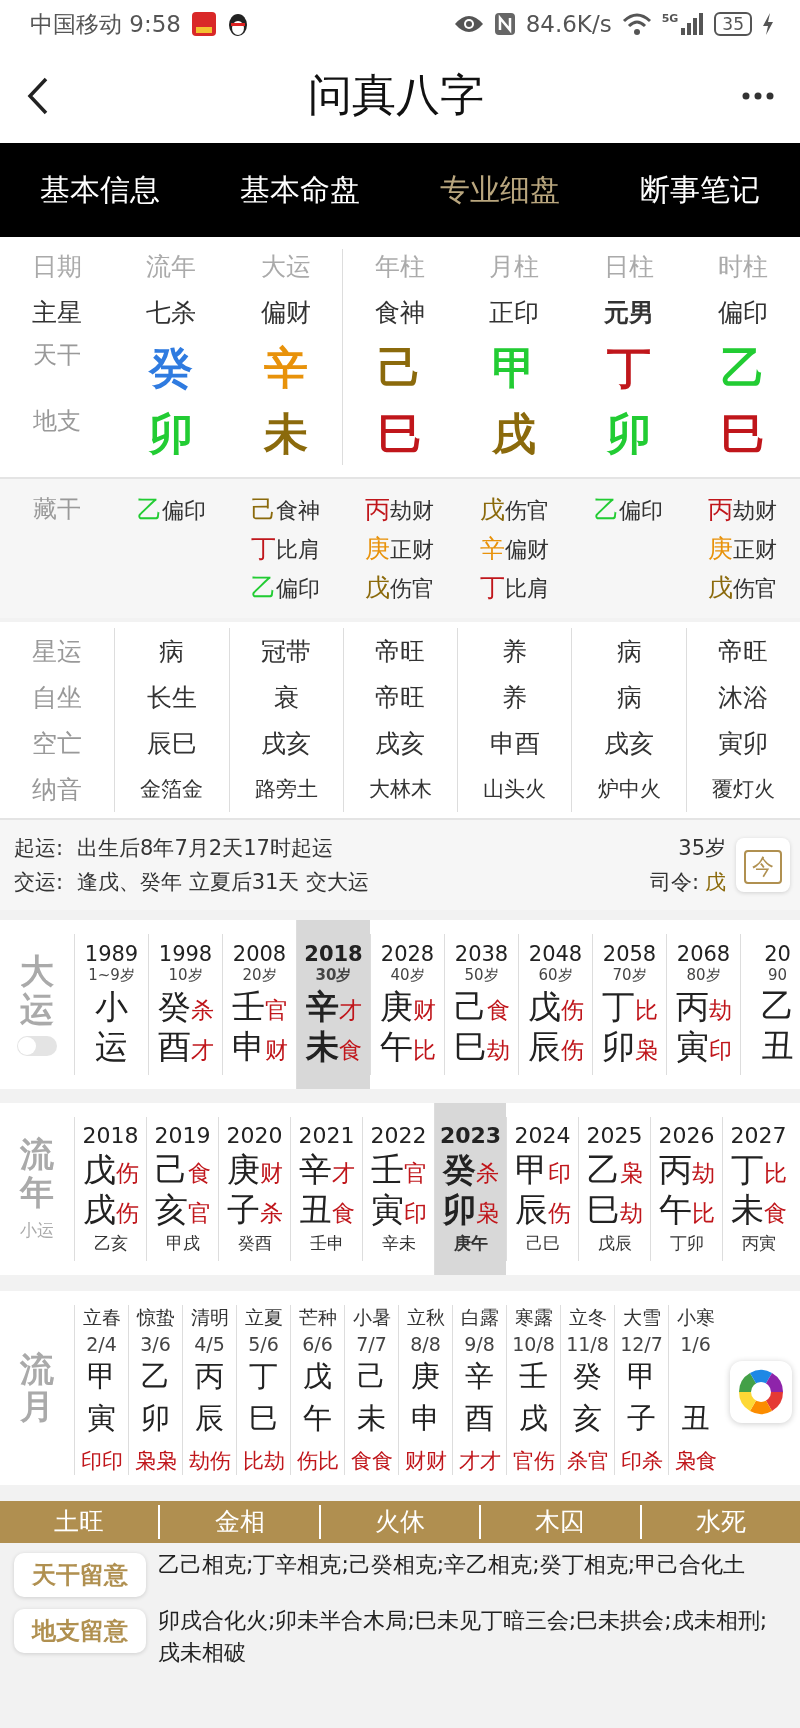 The height and width of the screenshot is (1728, 800). What do you see at coordinates (695, 1418) in the screenshot?
I see `branch-char: 丑` at bounding box center [695, 1418].